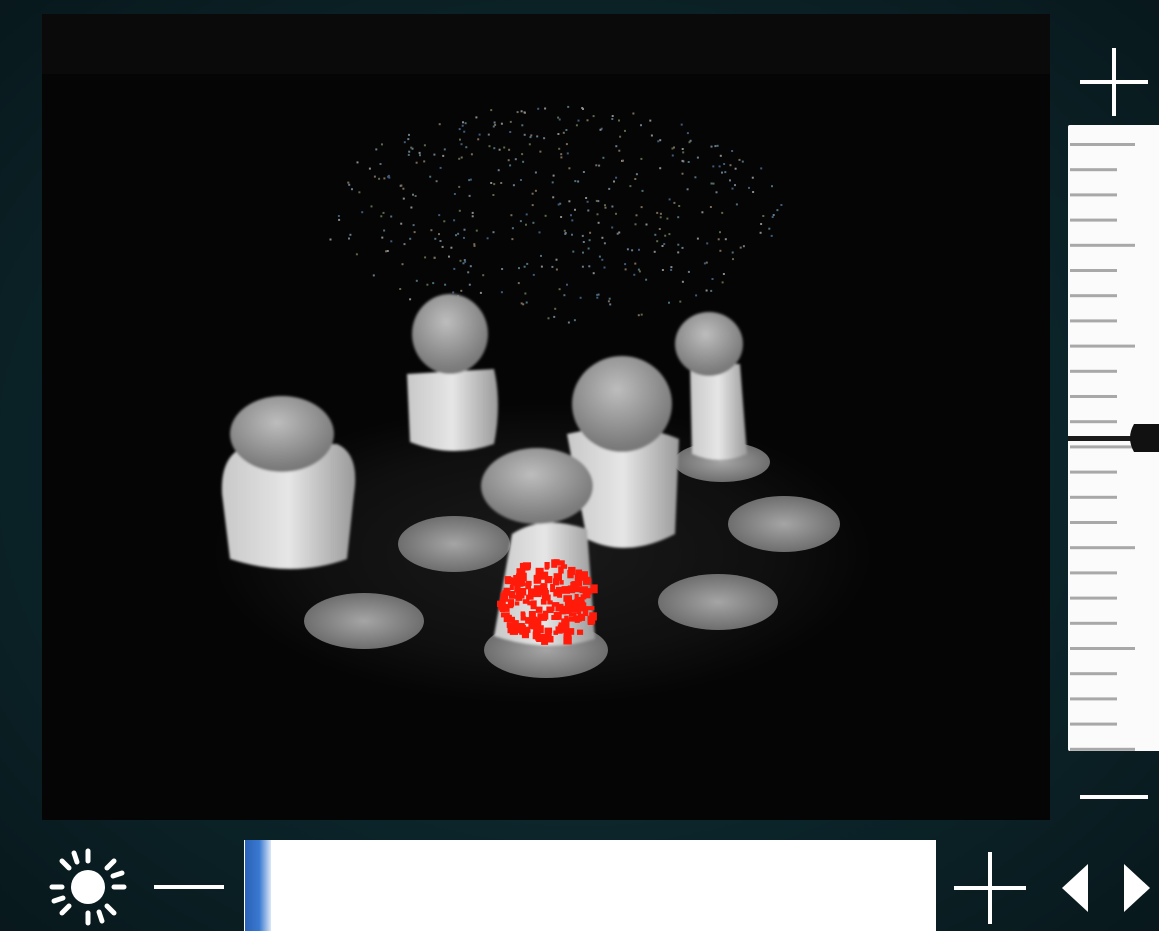 This screenshot has height=931, width=1159. Describe the element at coordinates (1144, 438) in the screenshot. I see `zoom-slider-handle` at that location.